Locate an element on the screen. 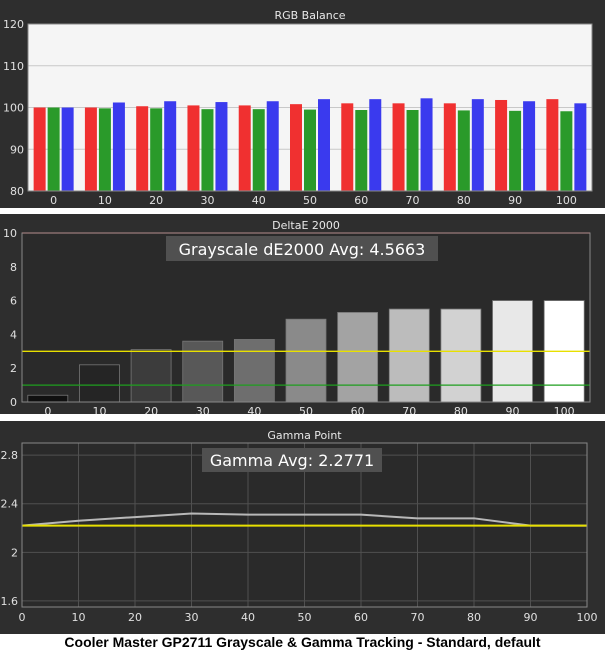 The image size is (605, 652). y-tick-label: 6 is located at coordinates (13, 301).